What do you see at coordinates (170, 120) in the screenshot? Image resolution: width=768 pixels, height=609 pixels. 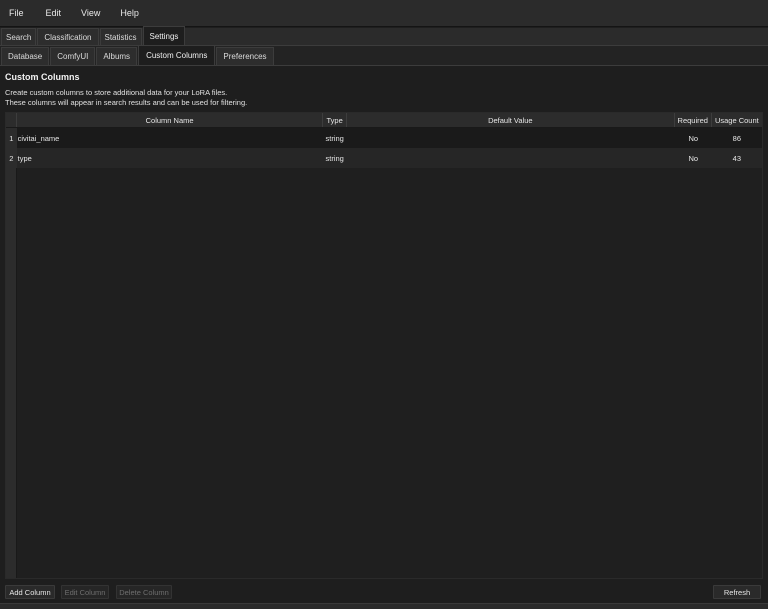 I see `header-column-name: Column Name` at bounding box center [170, 120].